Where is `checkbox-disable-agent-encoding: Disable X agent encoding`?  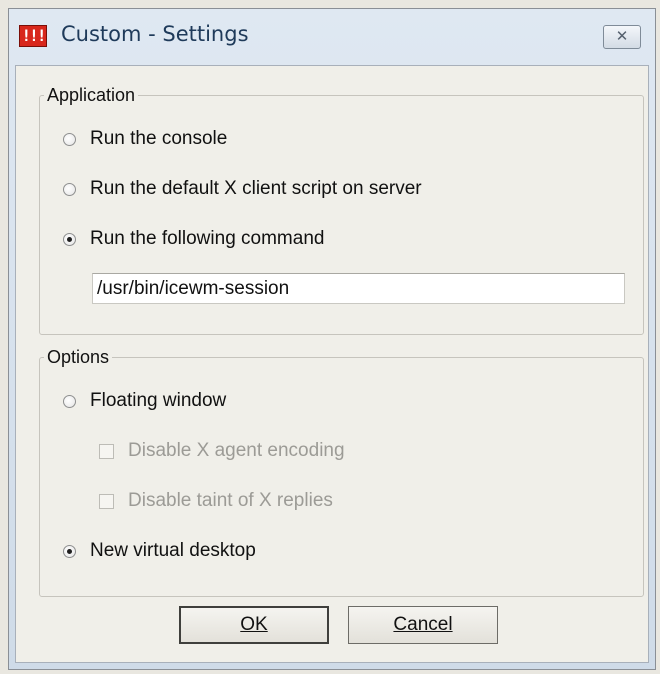
checkbox-disable-agent-encoding: Disable X agent encoding is located at coordinates (222, 451).